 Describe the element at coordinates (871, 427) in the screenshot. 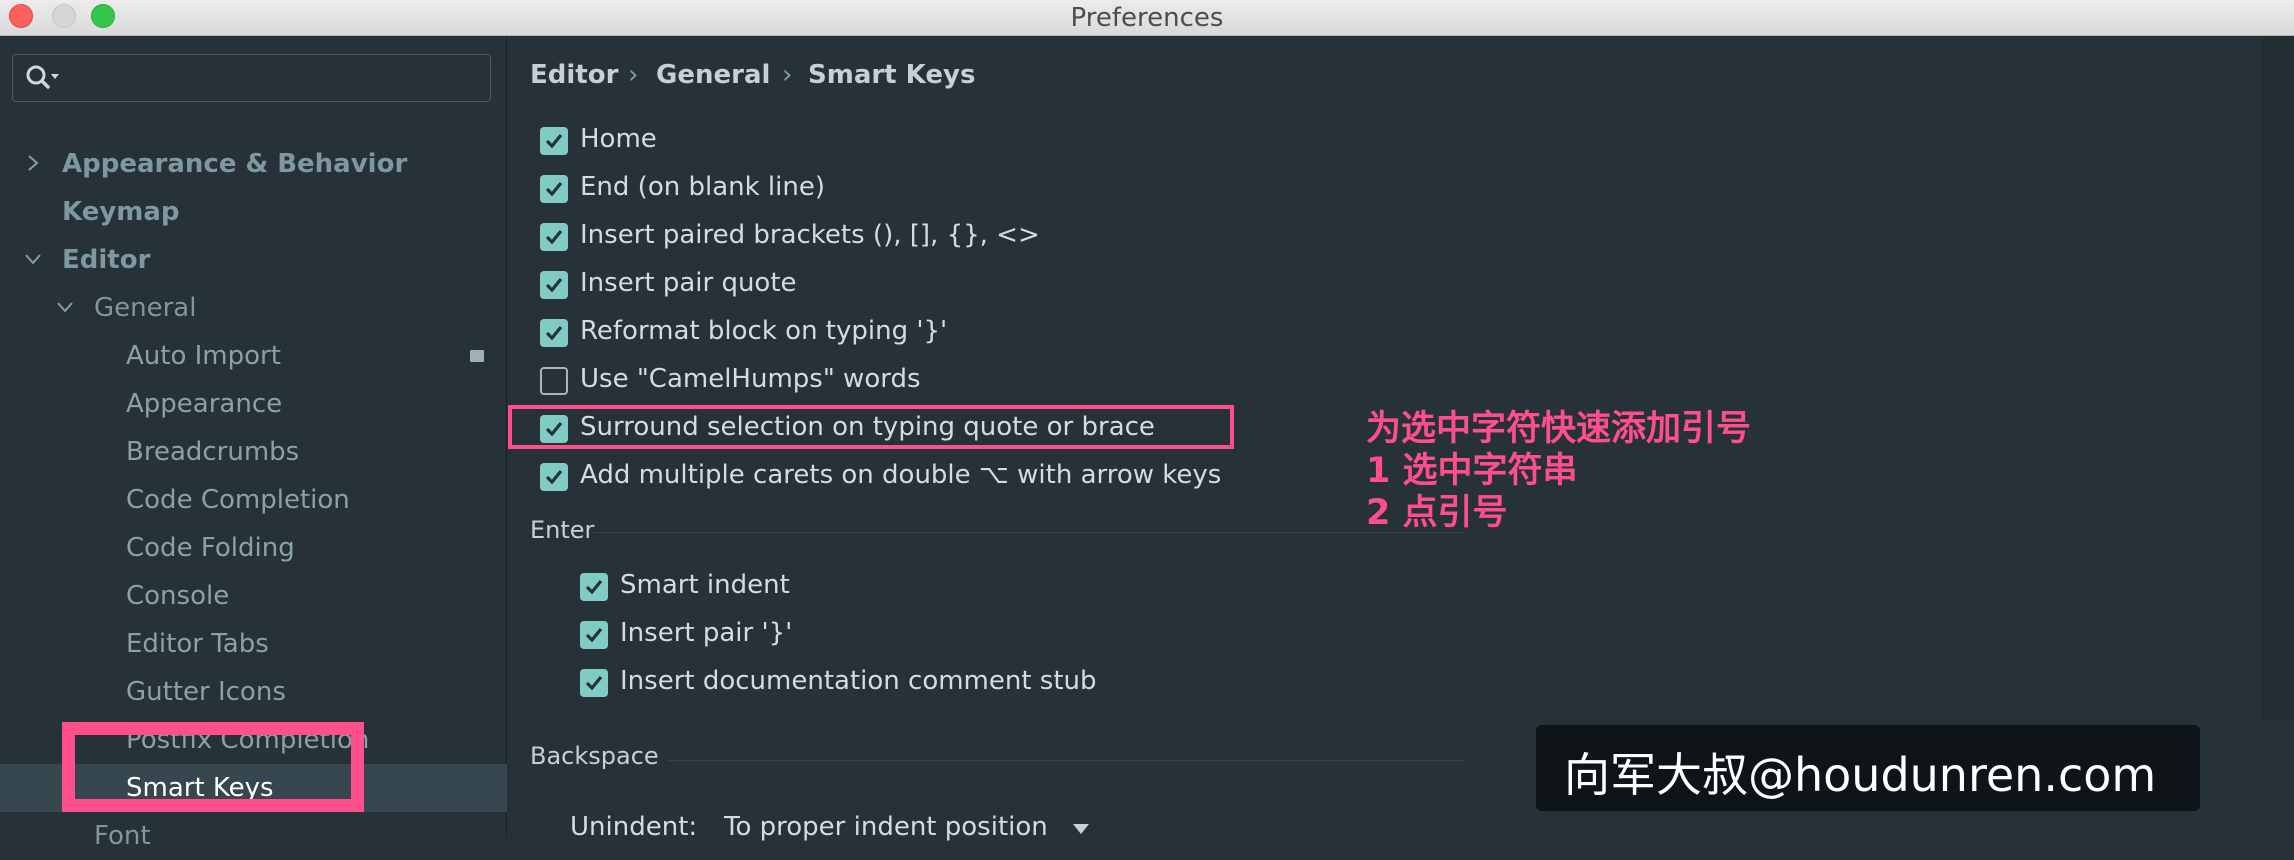

I see `surround-selection-highlight` at that location.